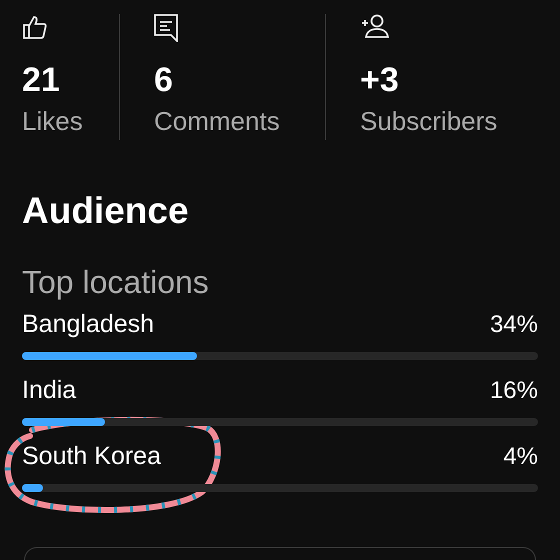 The height and width of the screenshot is (560, 560). What do you see at coordinates (106, 211) in the screenshot?
I see `section-heading: Audience` at bounding box center [106, 211].